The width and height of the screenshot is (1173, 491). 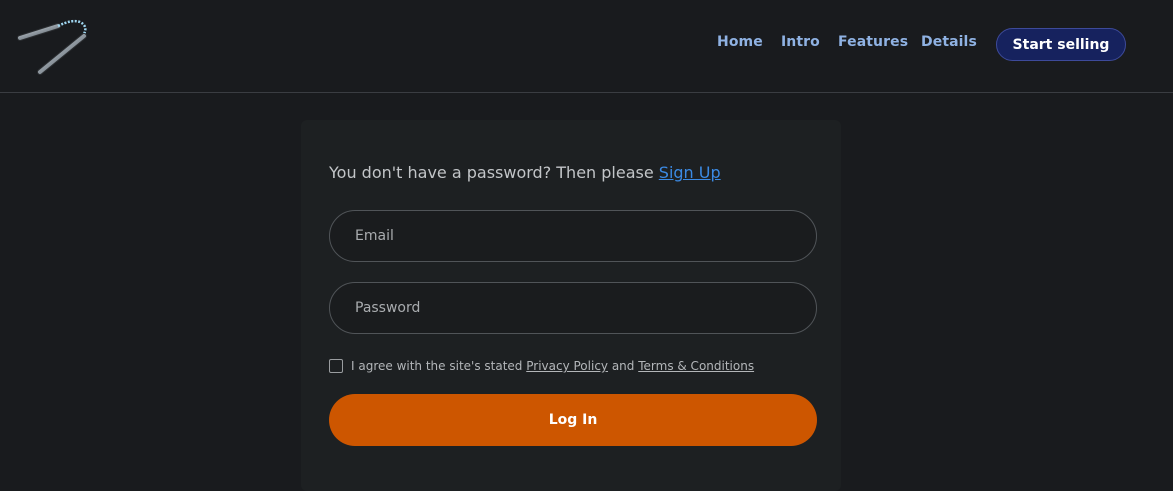 What do you see at coordinates (949, 42) in the screenshot?
I see `nav-details-link: Details` at bounding box center [949, 42].